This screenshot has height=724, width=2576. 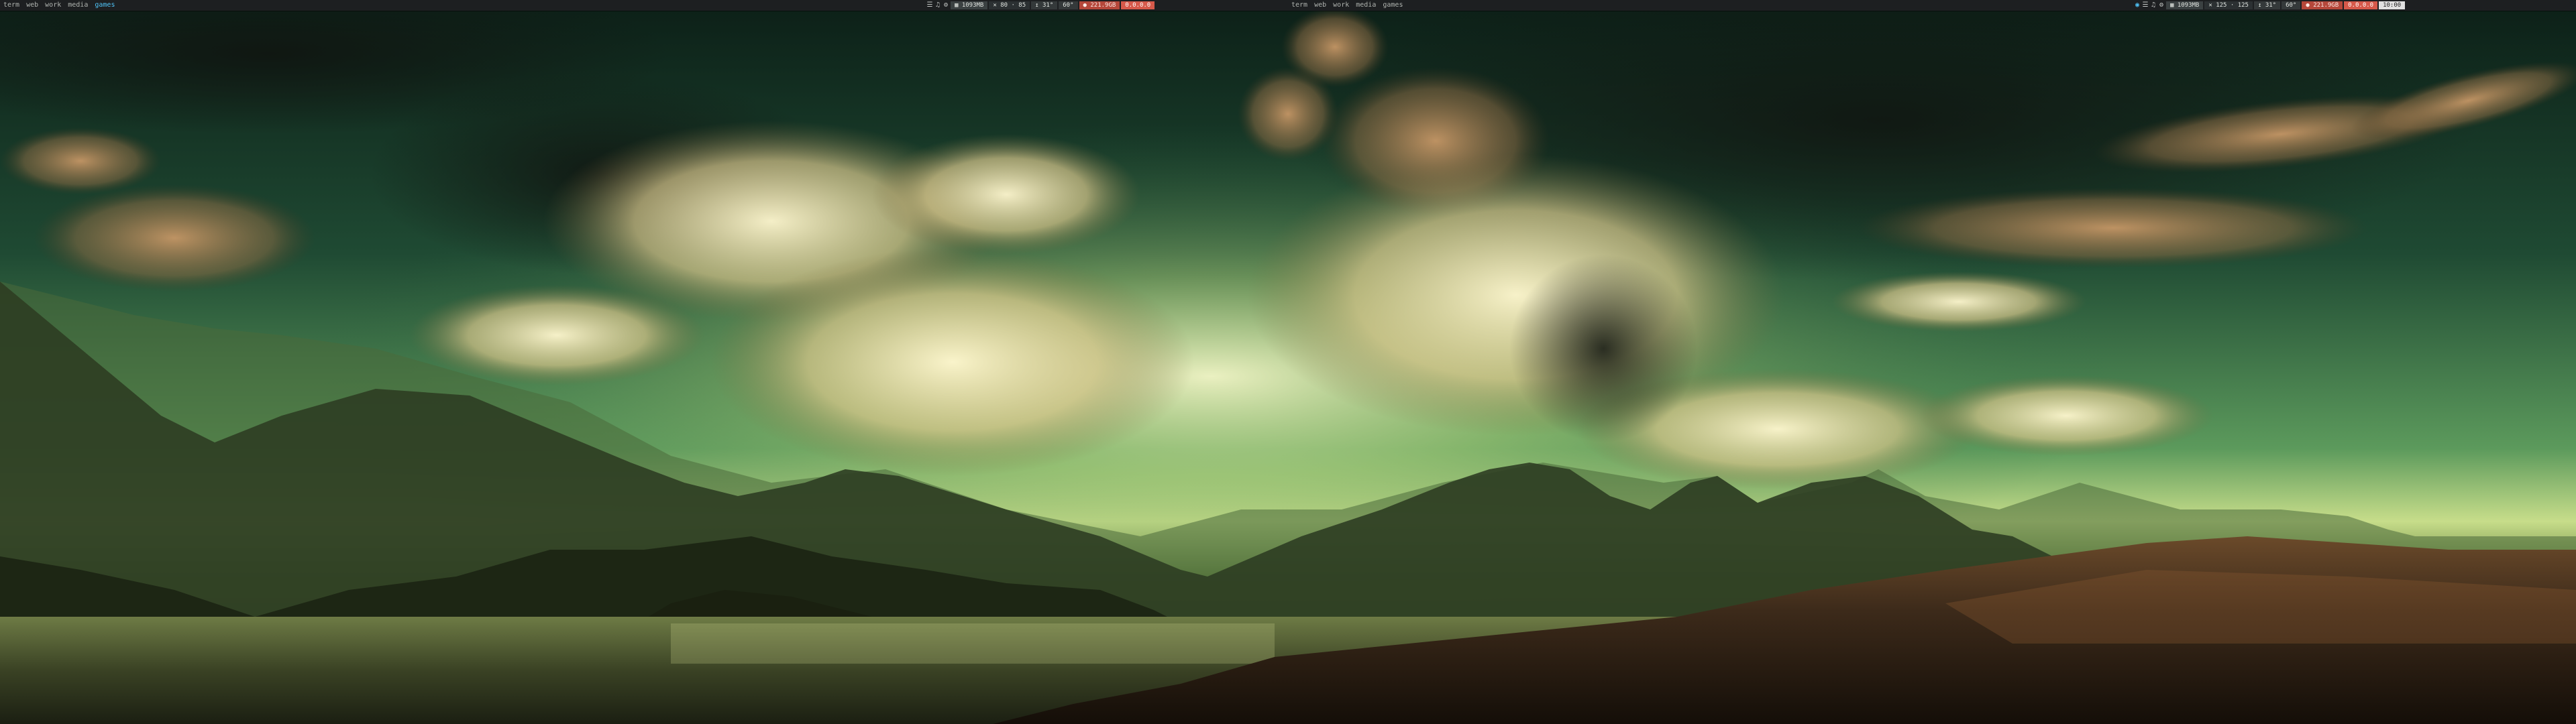 I want to click on clock: 10:00, so click(x=2392, y=5).